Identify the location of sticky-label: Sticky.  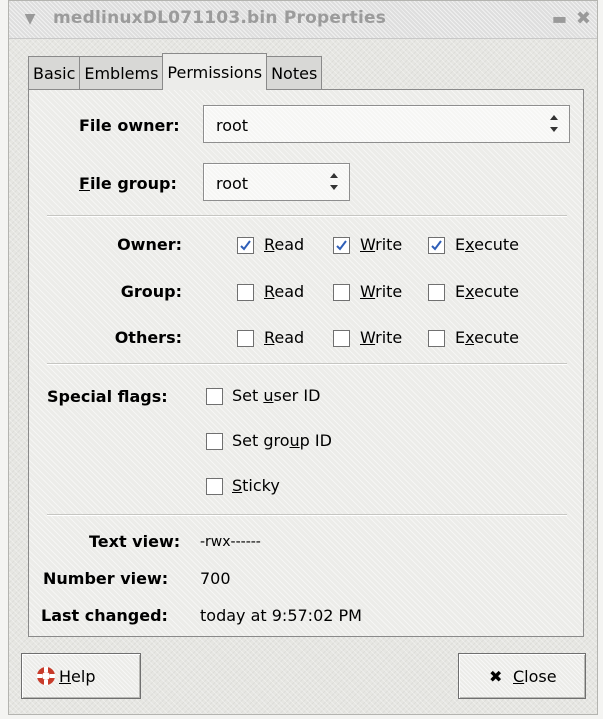
(256, 485).